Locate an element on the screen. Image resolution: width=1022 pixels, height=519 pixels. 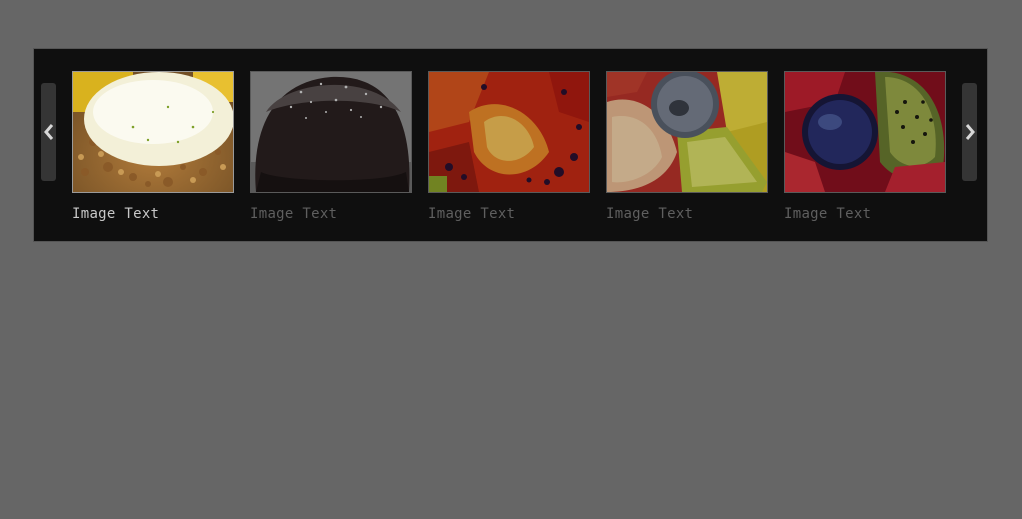
prev-button is located at coordinates (48, 132).